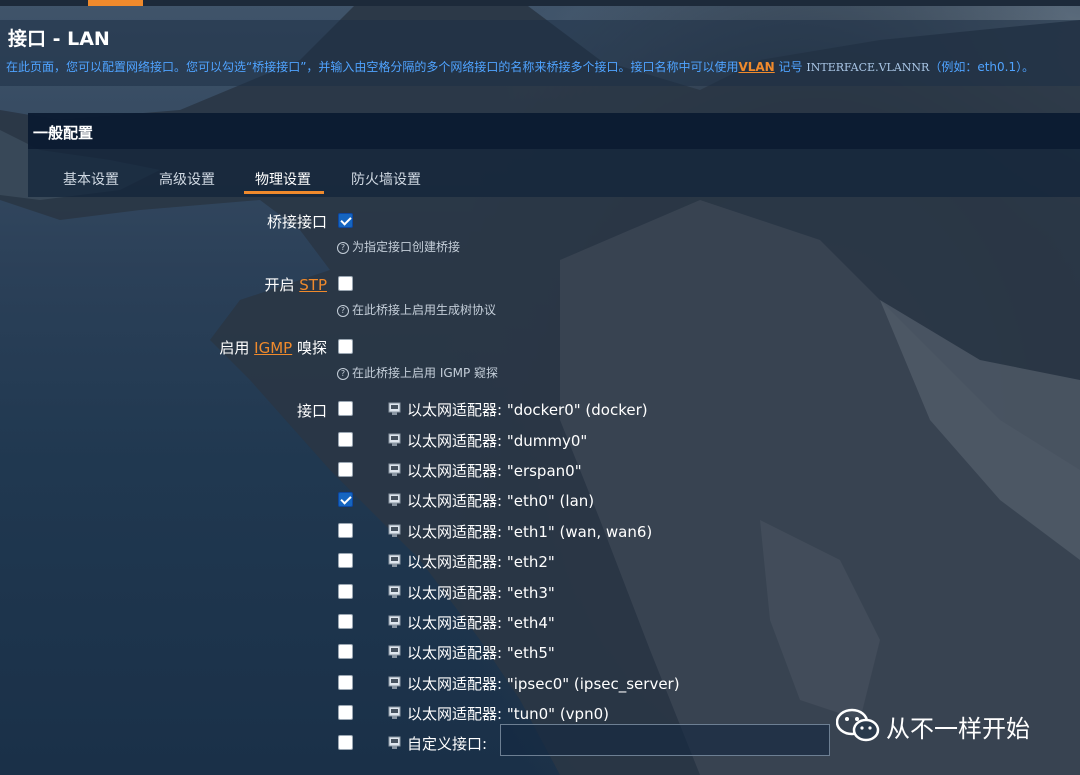 This screenshot has height=775, width=1080. Describe the element at coordinates (295, 284) in the screenshot. I see `stp-label: 开启 STP` at that location.